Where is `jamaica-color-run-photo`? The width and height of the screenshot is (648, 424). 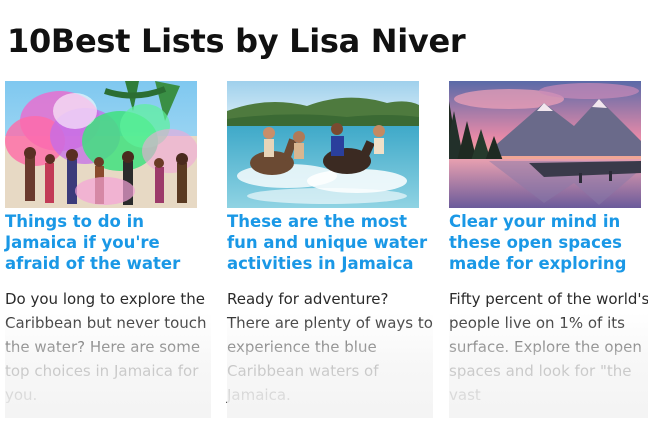 jamaica-color-run-photo is located at coordinates (101, 144).